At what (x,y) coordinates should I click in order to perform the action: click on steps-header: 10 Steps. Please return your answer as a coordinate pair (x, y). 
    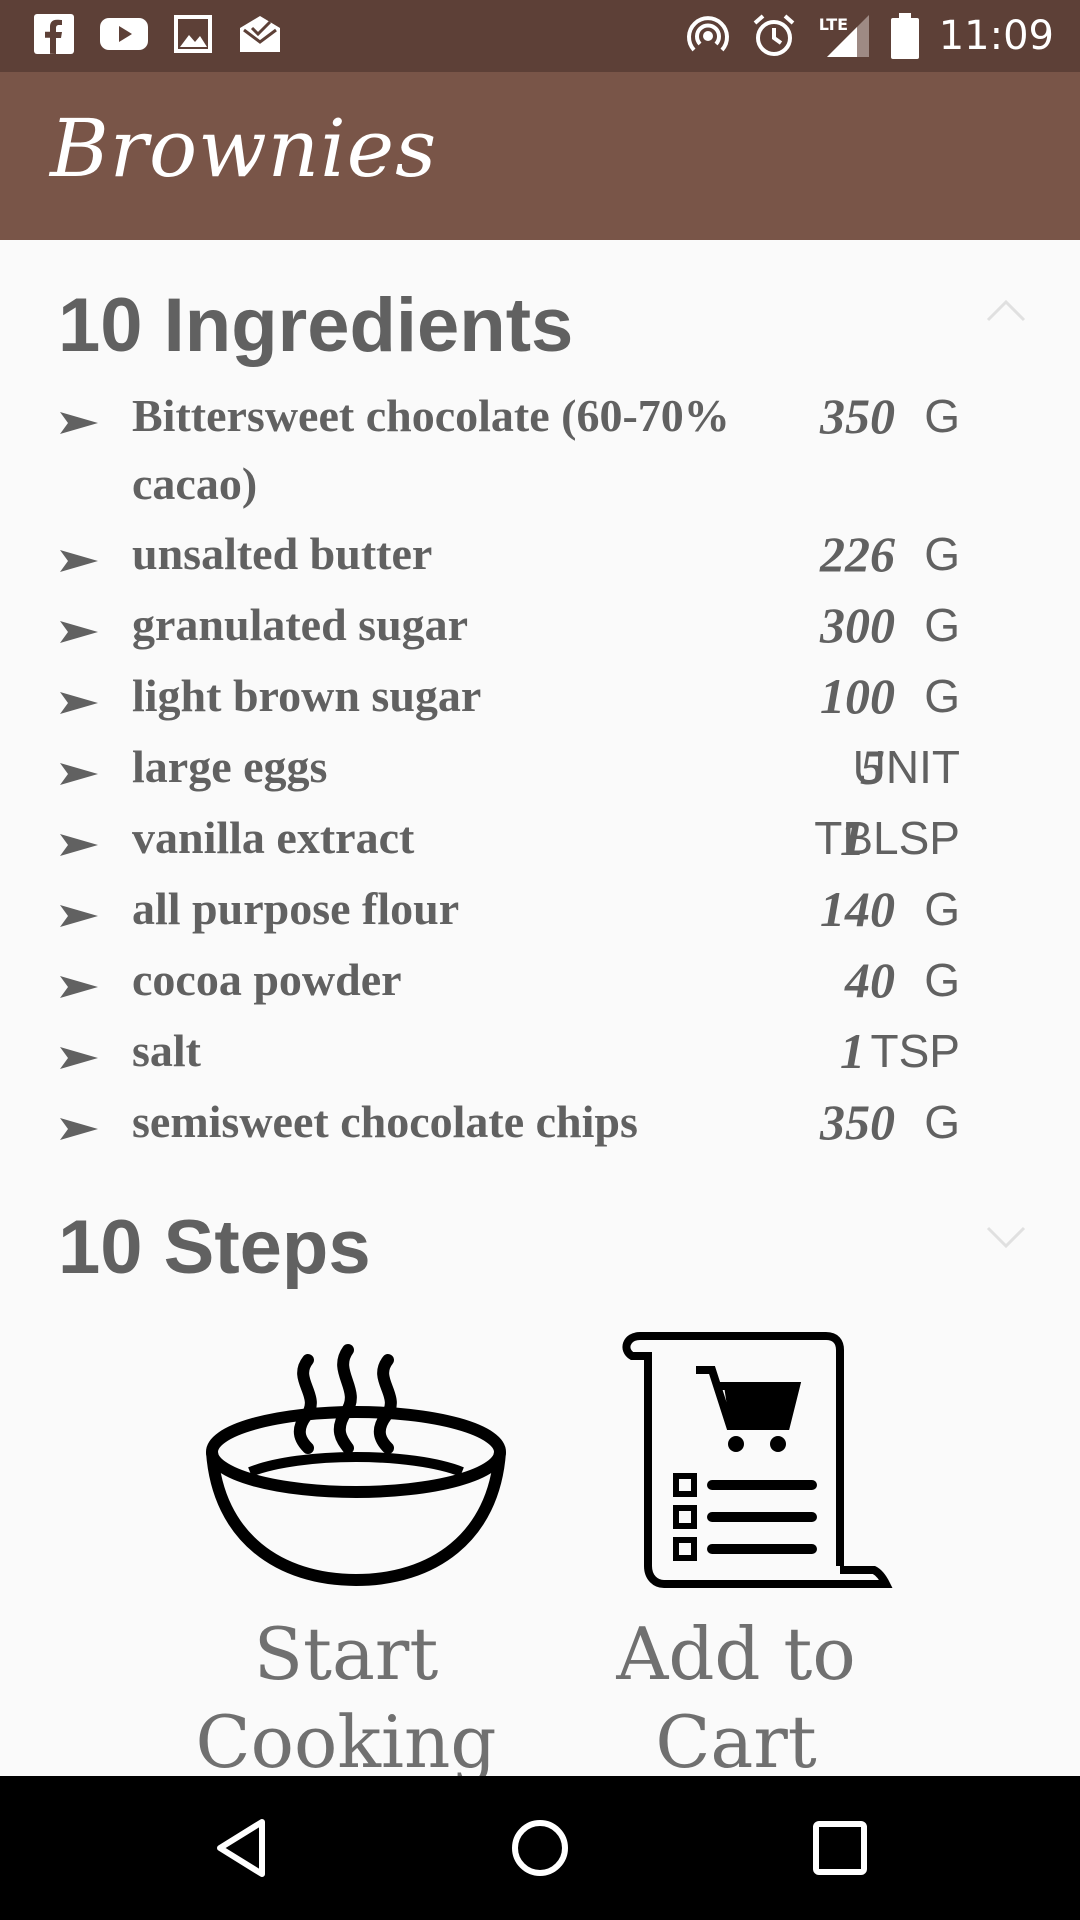
    Looking at the image, I should click on (214, 1247).